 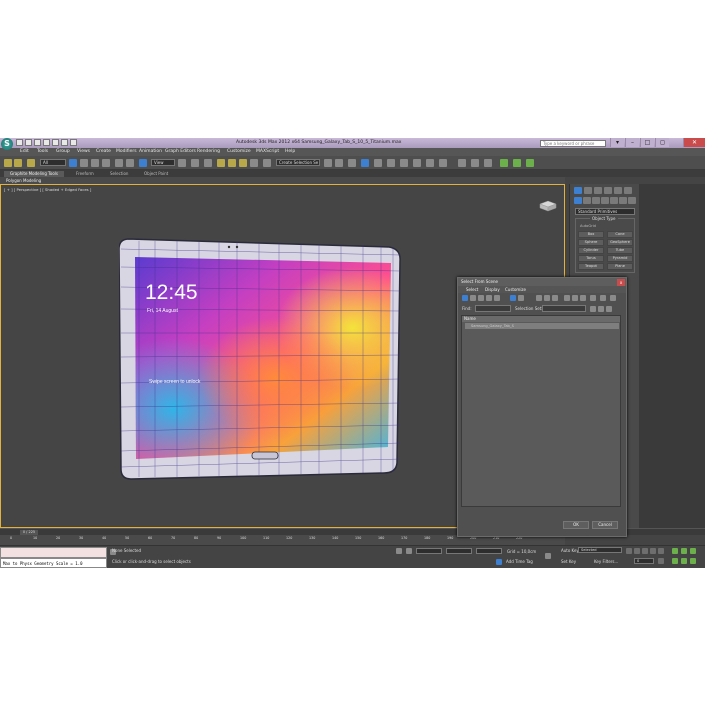 I want to click on save-file-icon, so click(x=37, y=142).